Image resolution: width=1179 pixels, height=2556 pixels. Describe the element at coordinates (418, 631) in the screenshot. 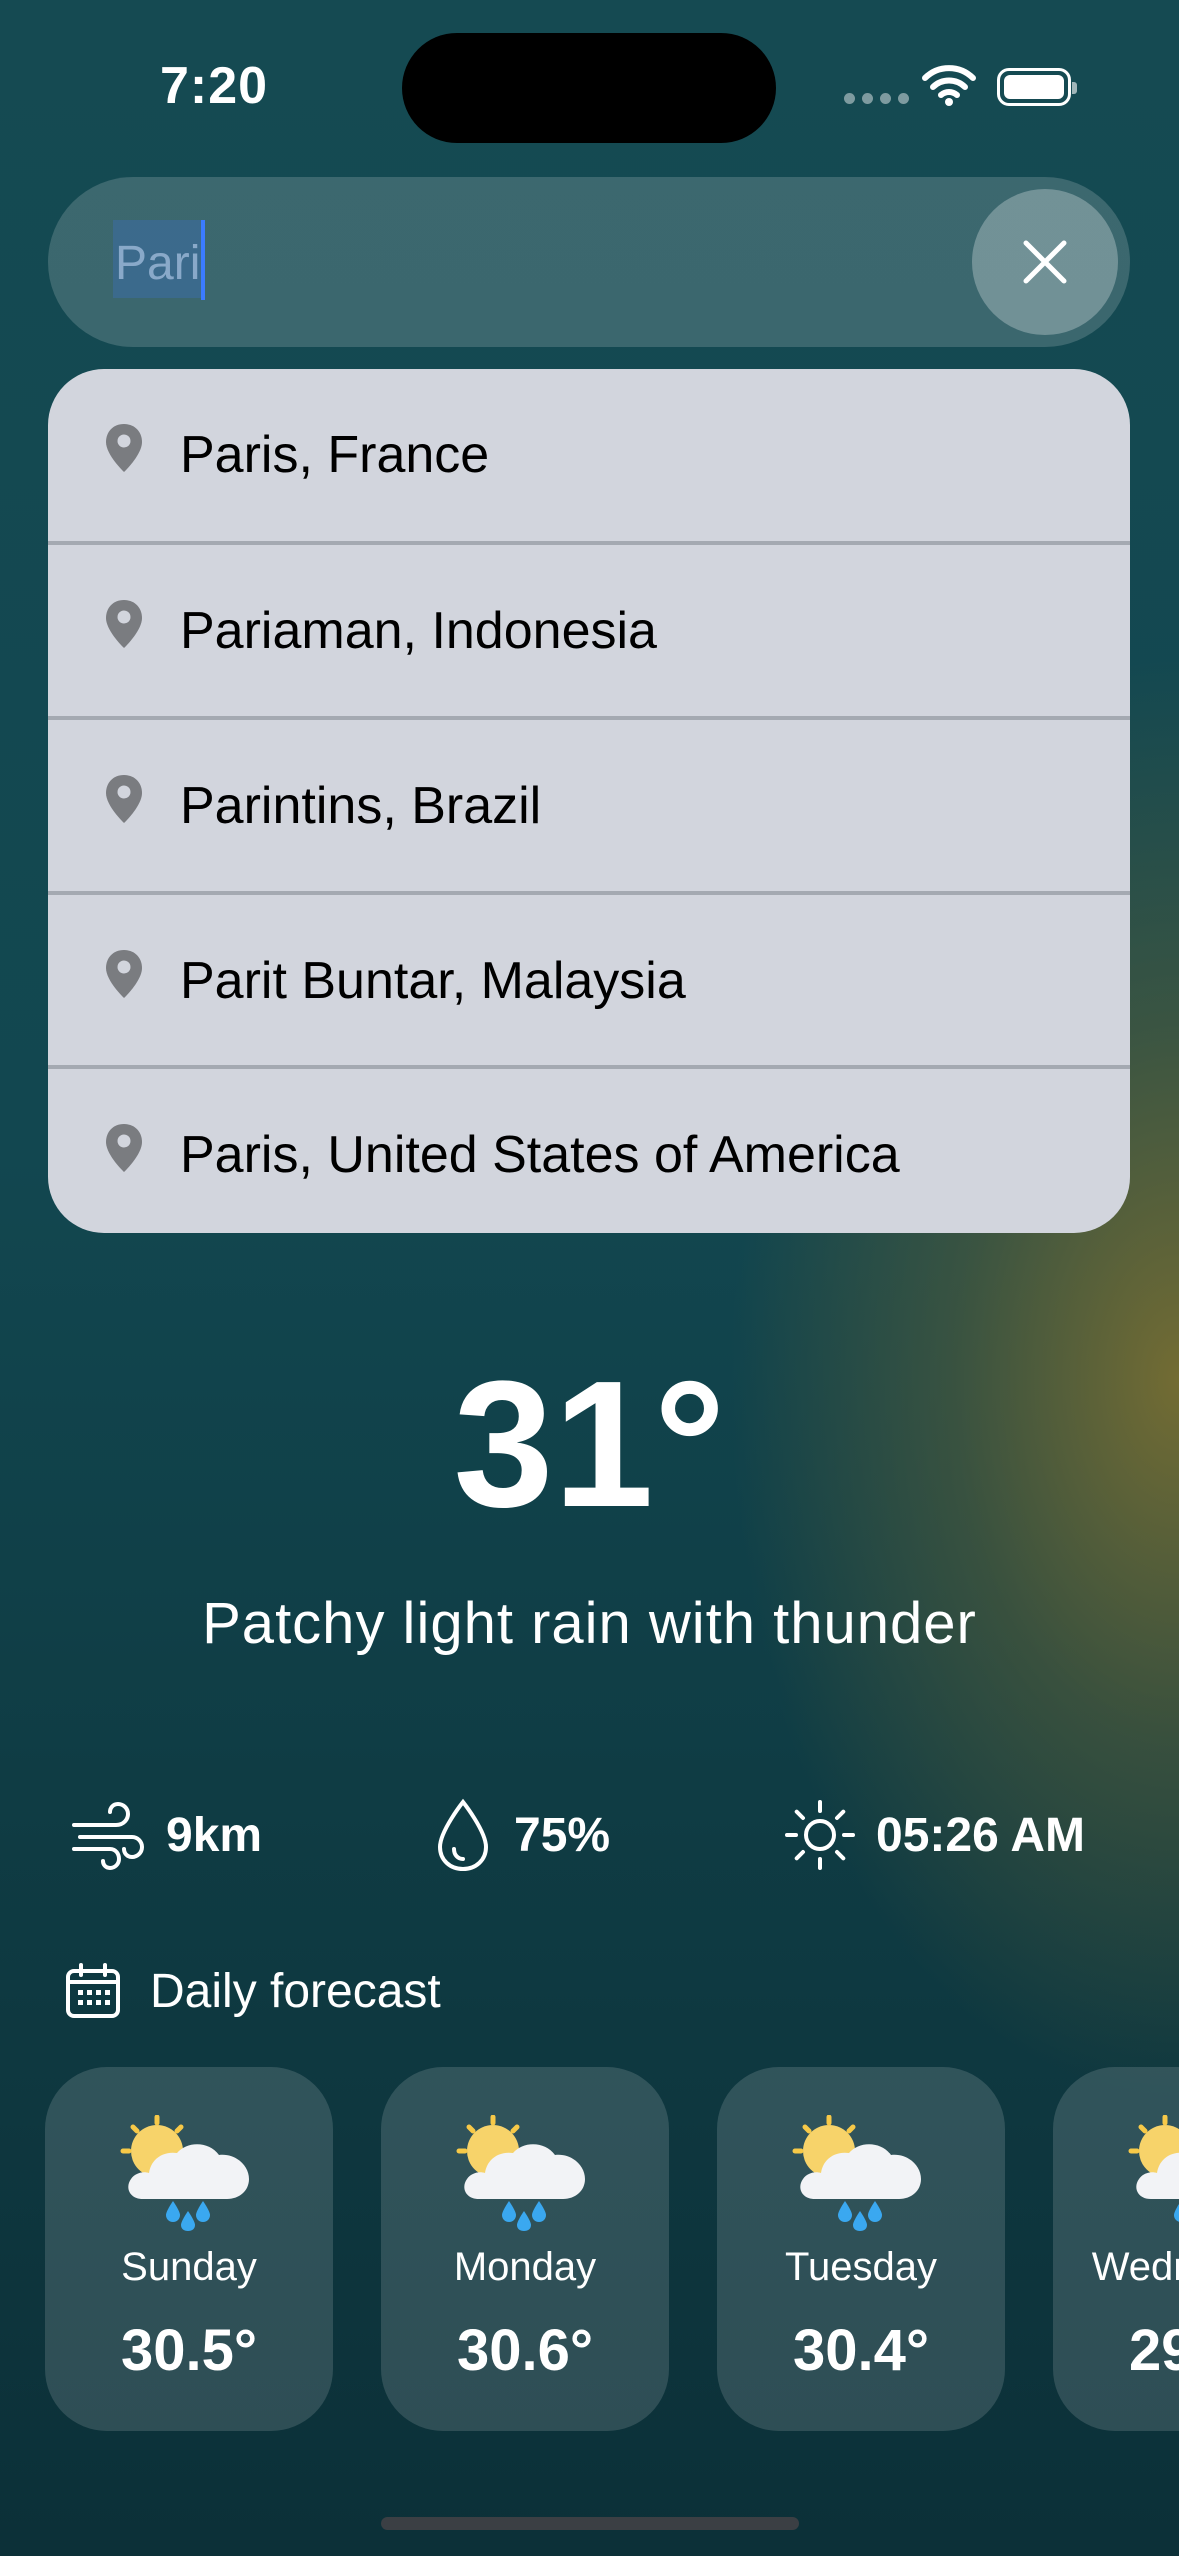

I see `suggestion-label: Pariaman, Indonesia` at that location.